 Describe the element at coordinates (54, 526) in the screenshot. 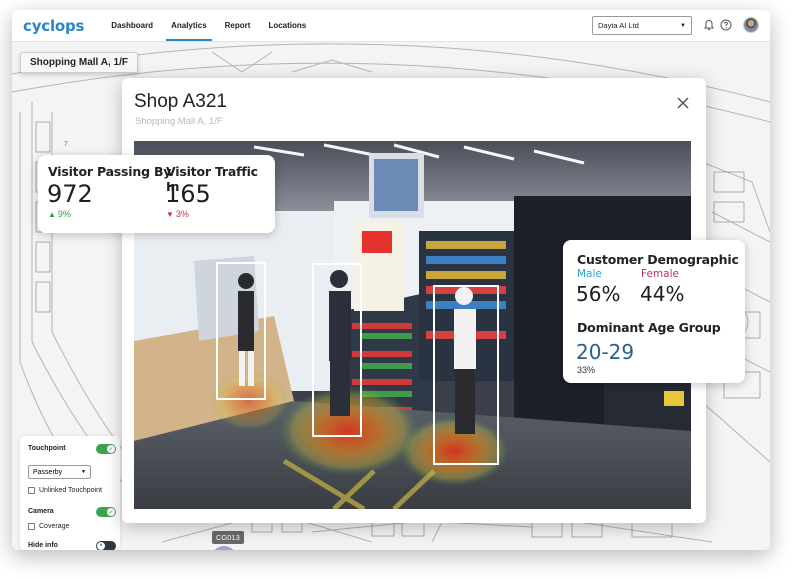

I see `coverage-label: Coverage` at that location.